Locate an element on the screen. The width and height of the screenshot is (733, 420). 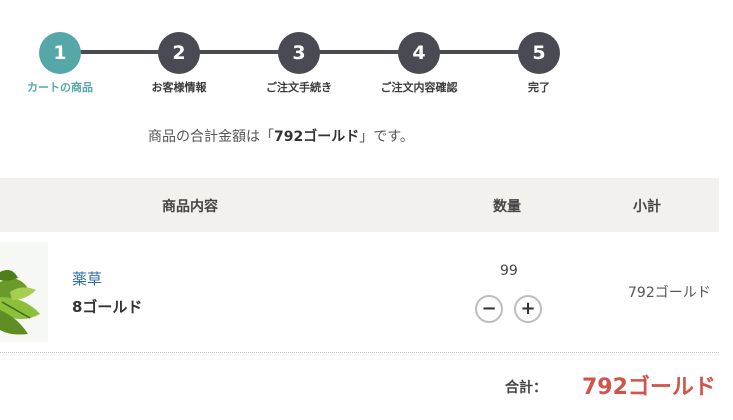
total-value: 792ゴールド is located at coordinates (649, 387).